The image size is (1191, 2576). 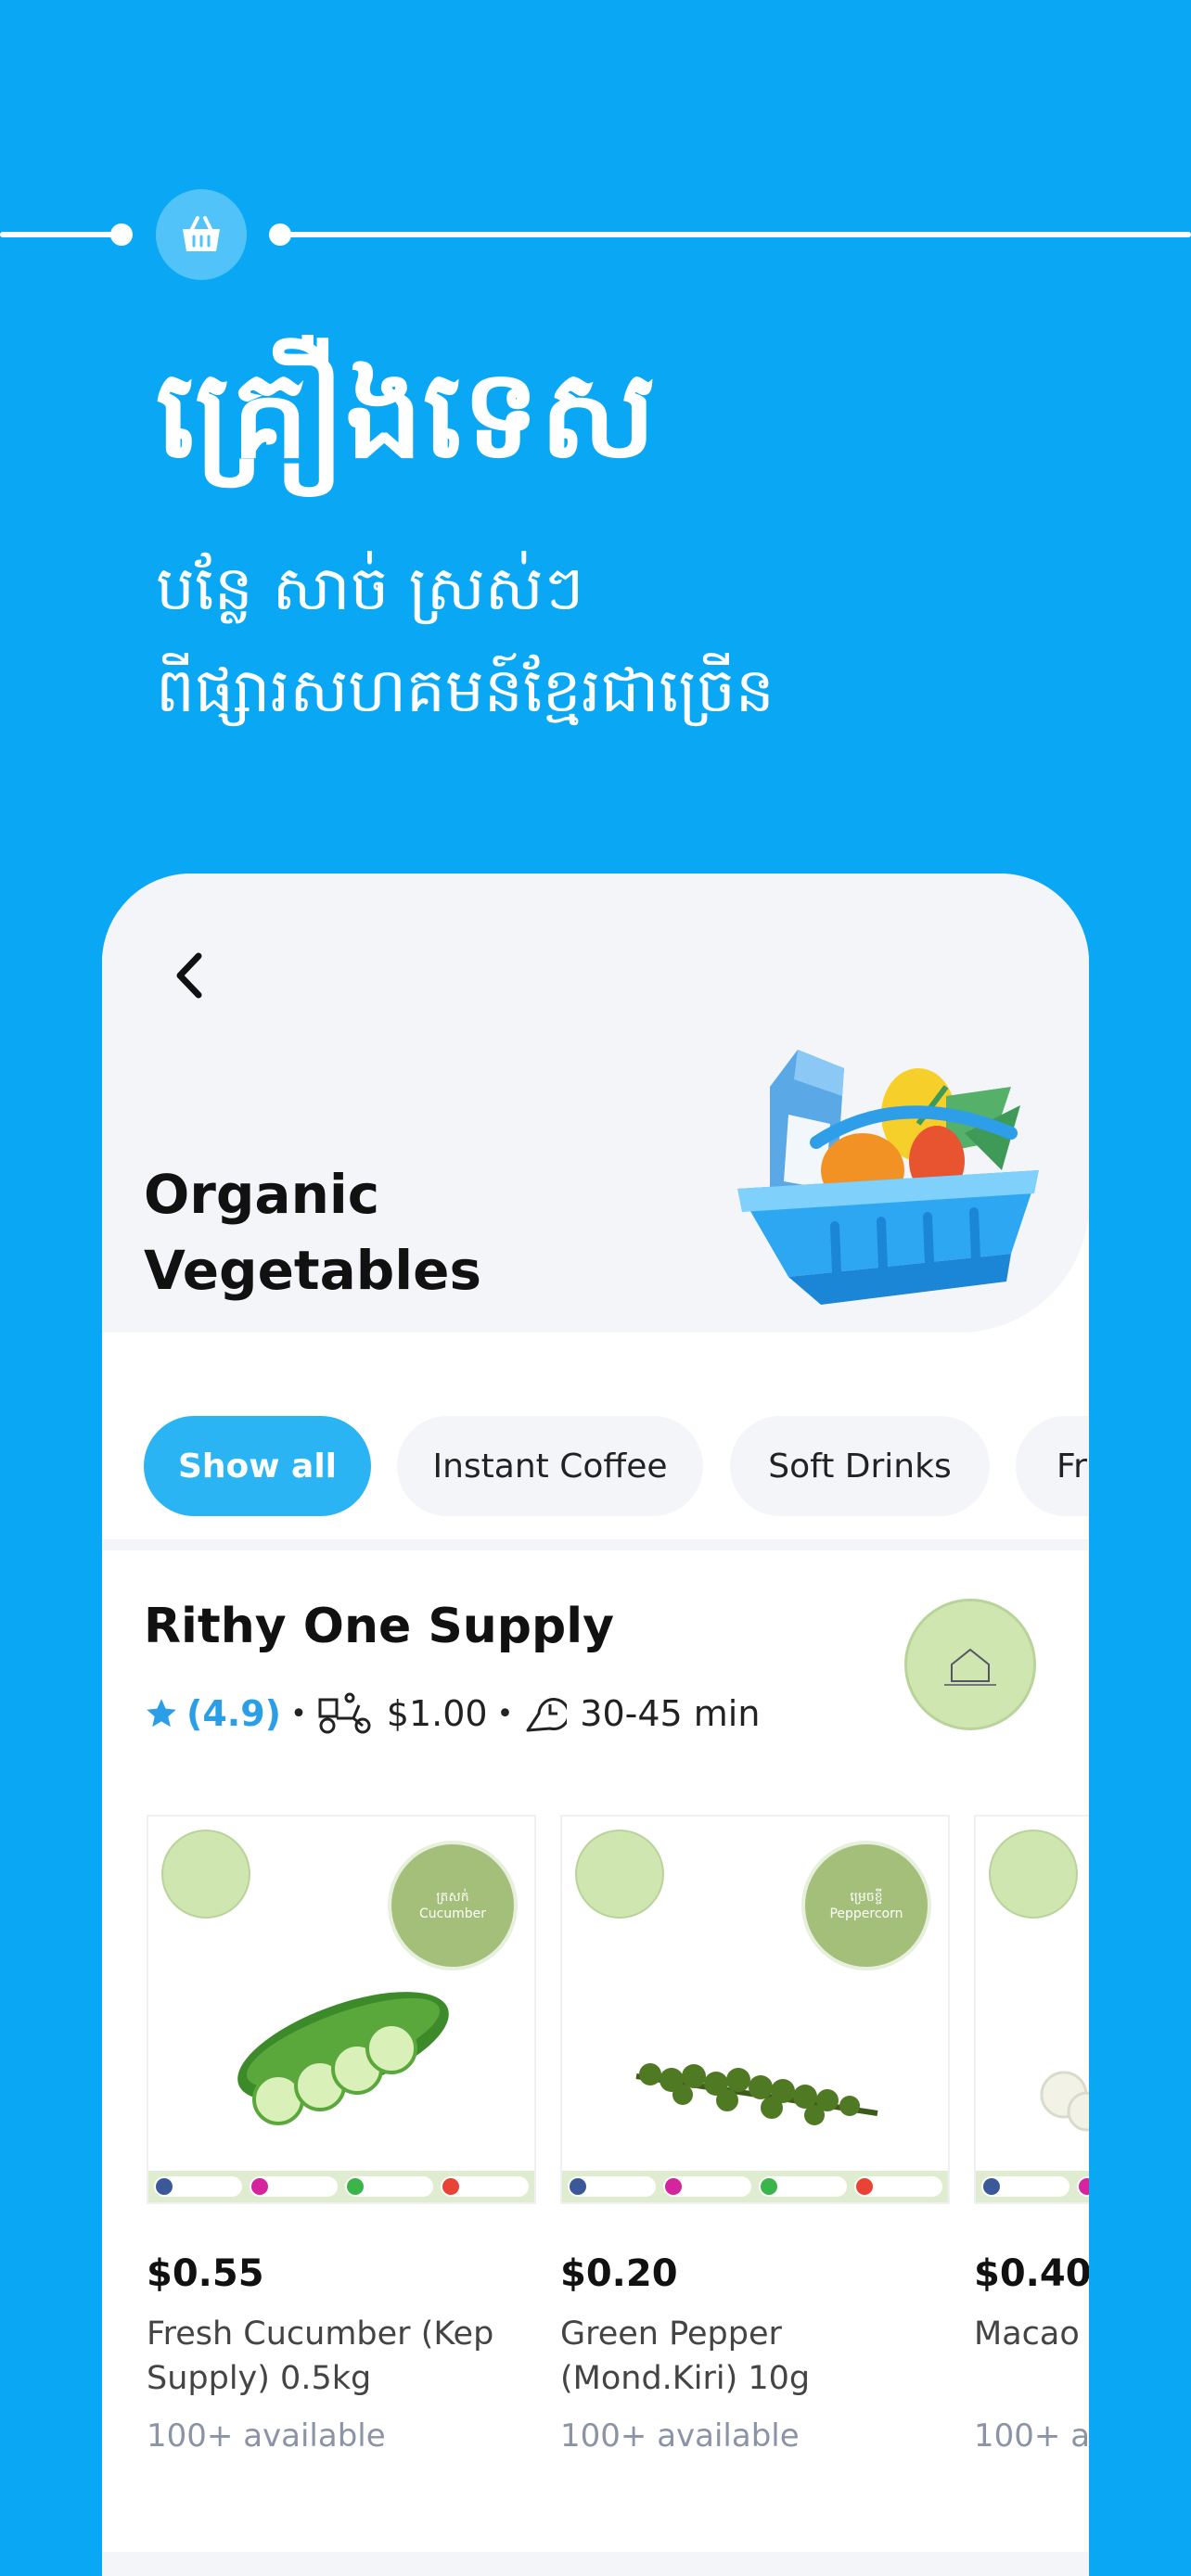 What do you see at coordinates (437, 1713) in the screenshot?
I see `delivery-fee: $1.00` at bounding box center [437, 1713].